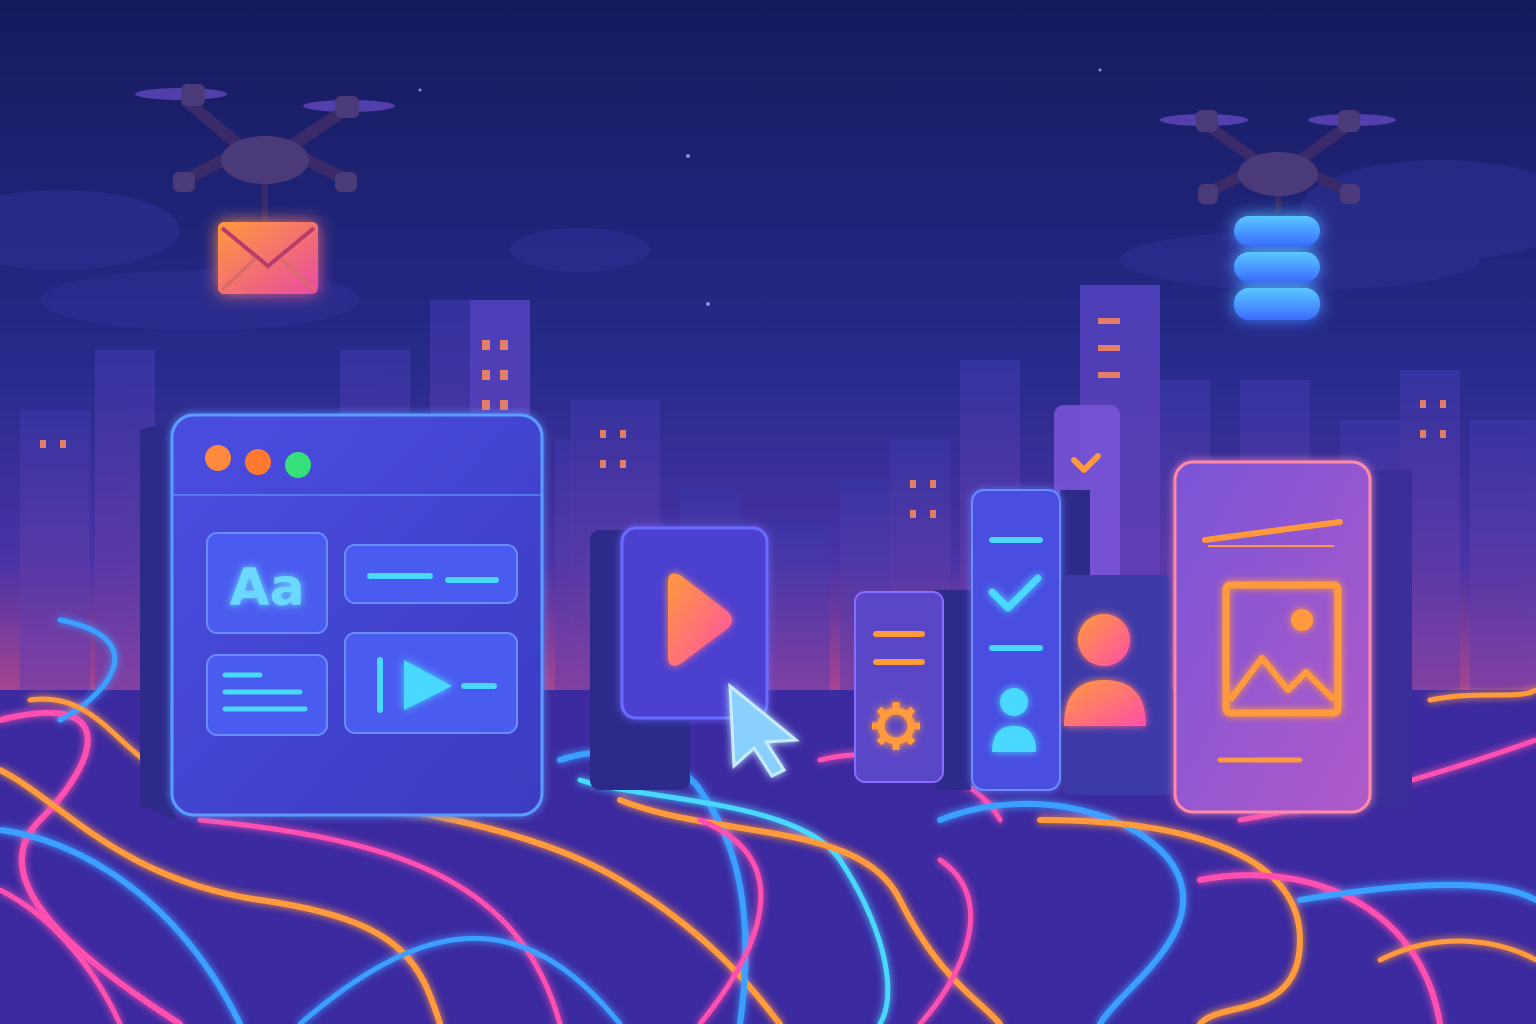  What do you see at coordinates (268, 258) in the screenshot?
I see `envelope-icon` at bounding box center [268, 258].